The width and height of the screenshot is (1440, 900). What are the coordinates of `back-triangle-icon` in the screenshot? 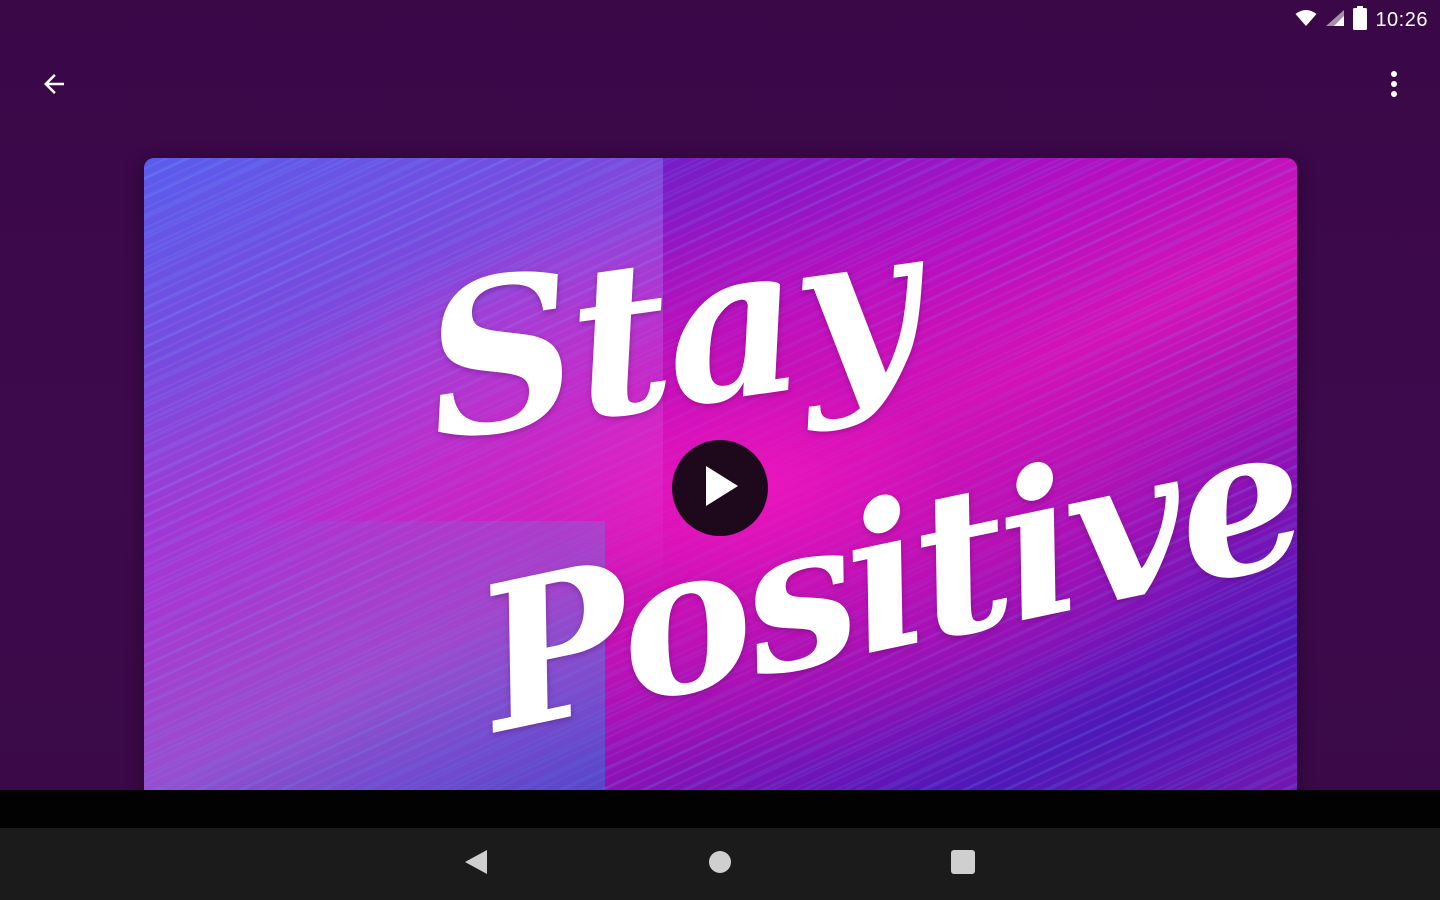 It's located at (476, 864).